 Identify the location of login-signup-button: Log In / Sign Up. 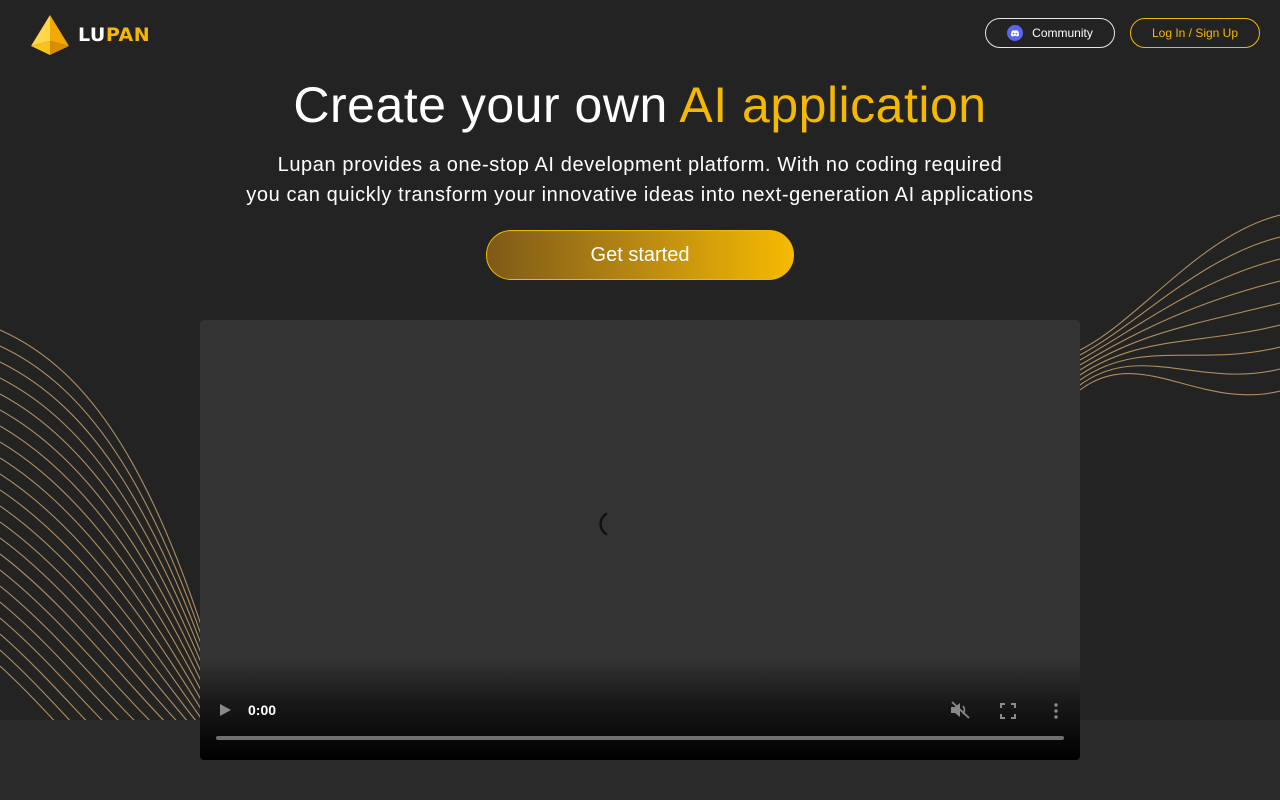
(1195, 33).